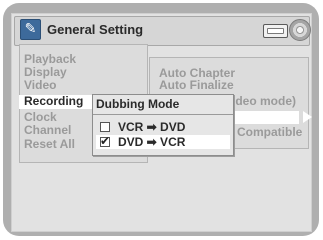 The height and width of the screenshot is (240, 323). Describe the element at coordinates (264, 117) in the screenshot. I see `submenu-selection-bar` at that location.